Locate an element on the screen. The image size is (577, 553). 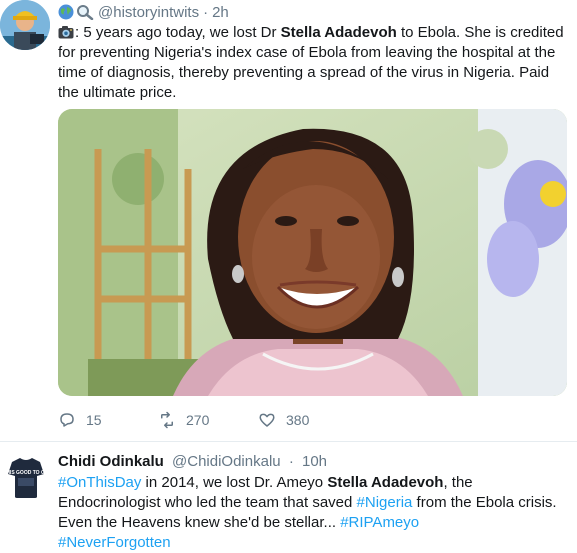
tweet-text-part: in 2014, we lost Dr. Ameyo is located at coordinates (234, 482).